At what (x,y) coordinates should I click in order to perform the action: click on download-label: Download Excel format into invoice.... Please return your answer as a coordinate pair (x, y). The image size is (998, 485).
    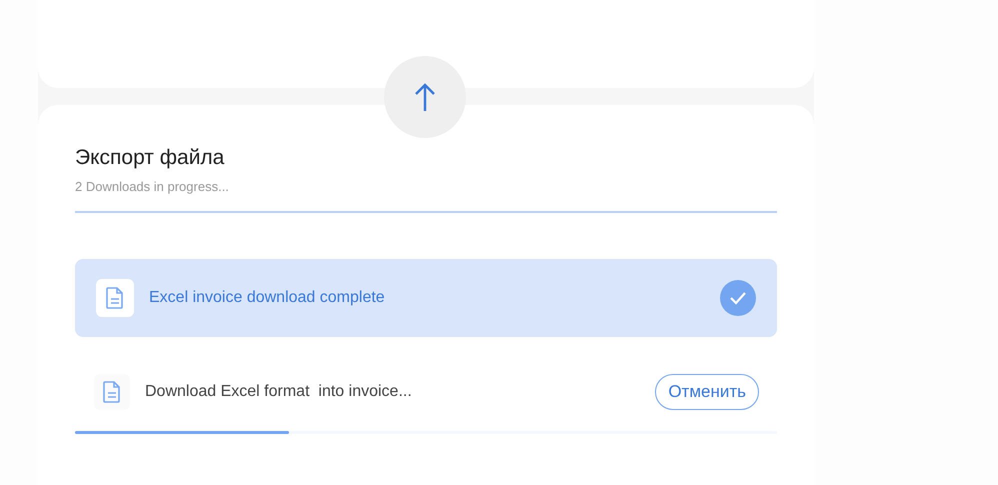
    Looking at the image, I should click on (278, 392).